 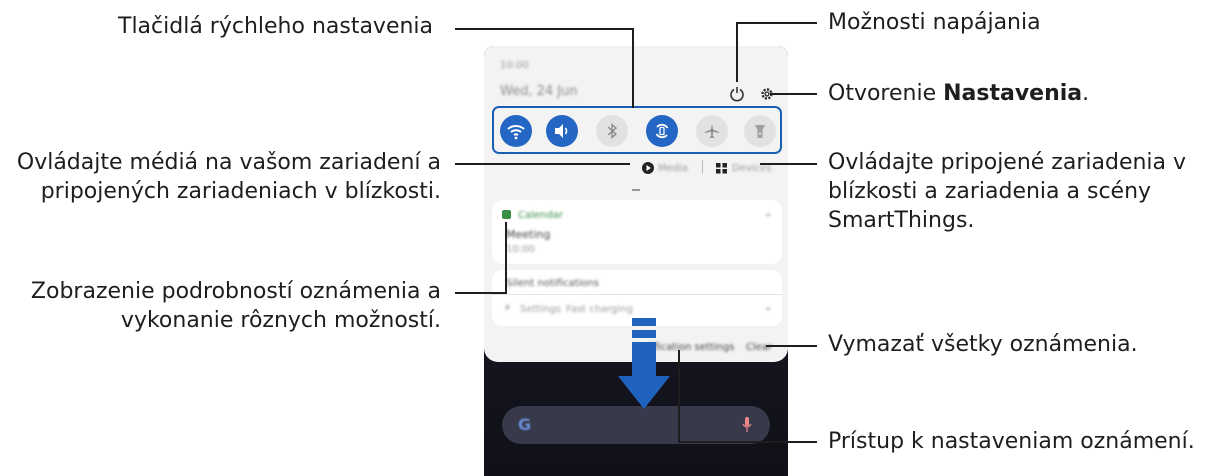 I want to click on airplane-button, so click(x=712, y=131).